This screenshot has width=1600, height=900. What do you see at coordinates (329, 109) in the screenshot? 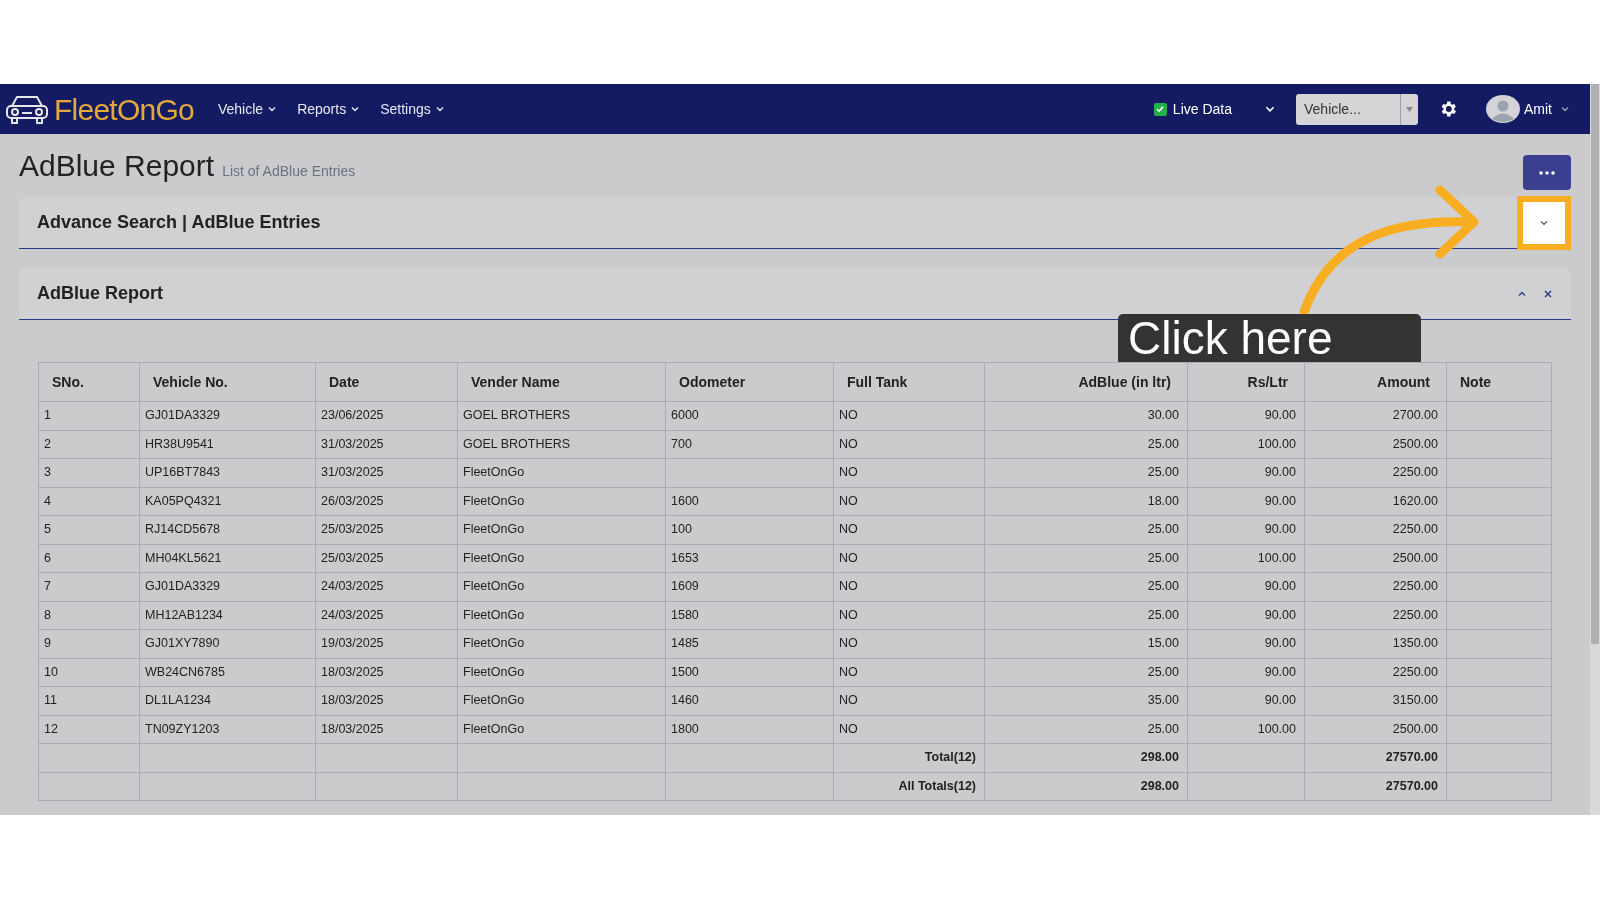
I see `nav-menu: Reports` at bounding box center [329, 109].